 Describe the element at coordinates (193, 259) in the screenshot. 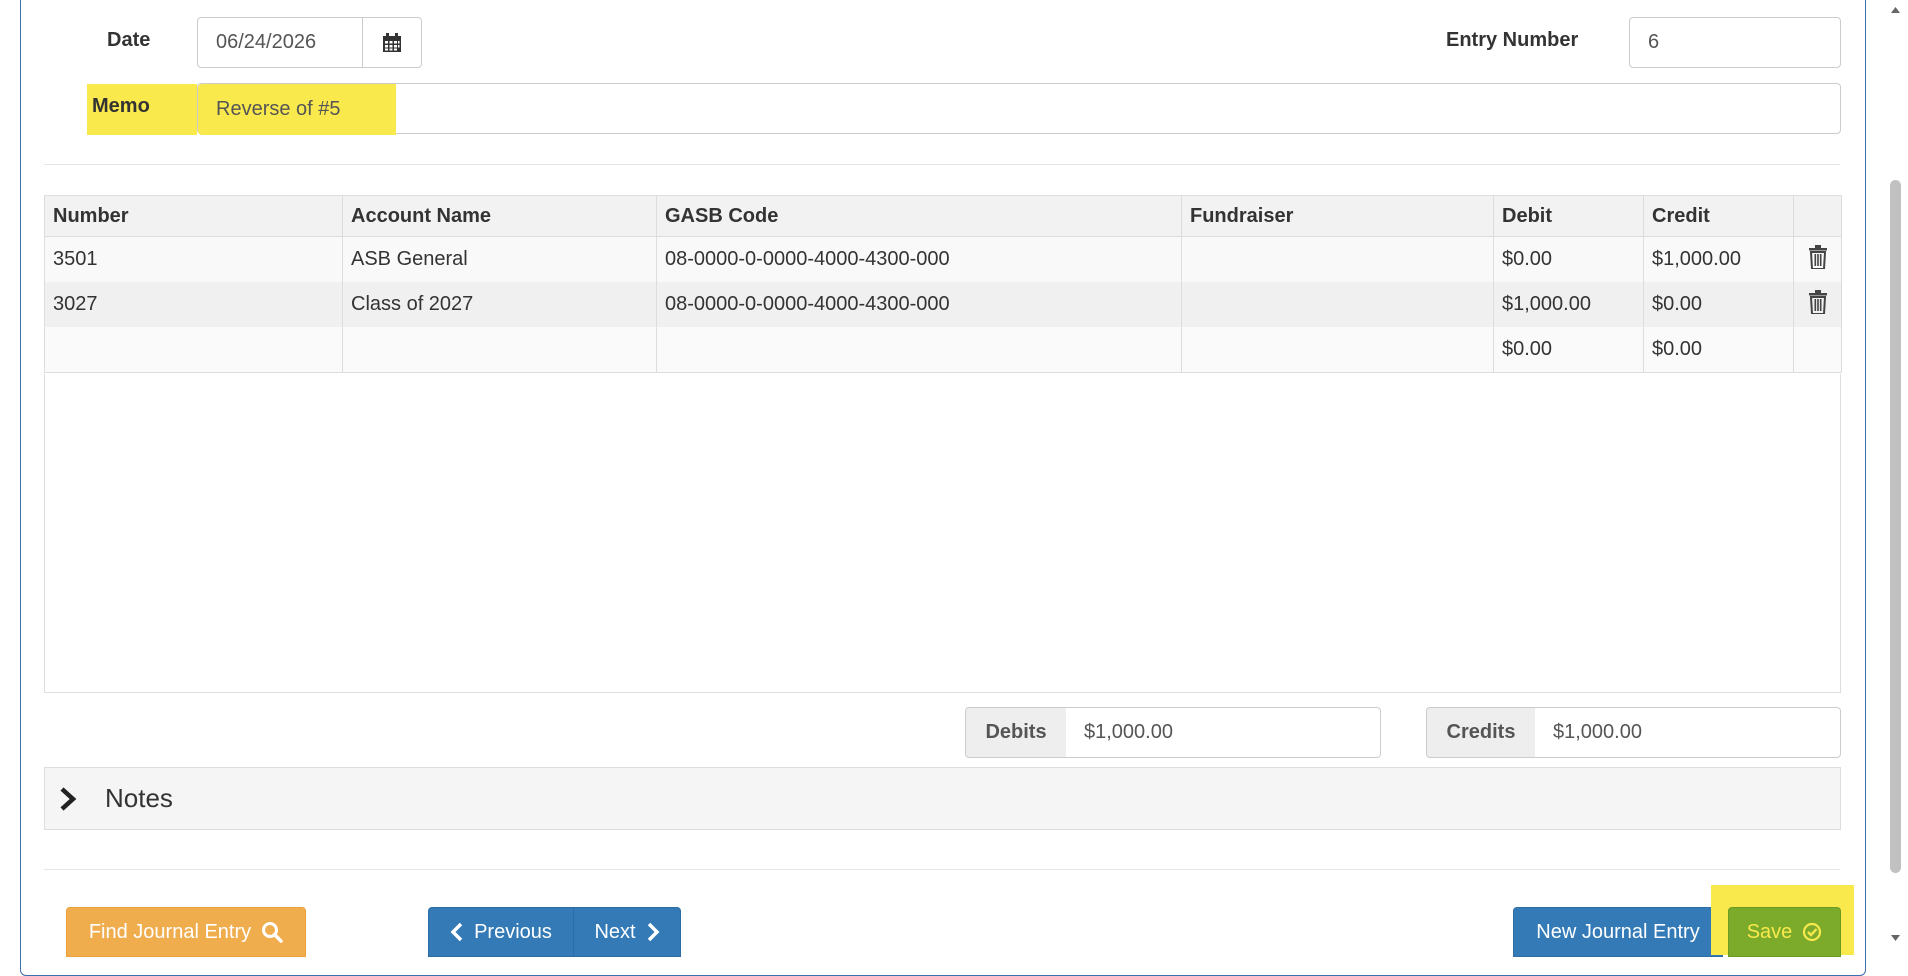

I see `cell-number: 3501` at that location.